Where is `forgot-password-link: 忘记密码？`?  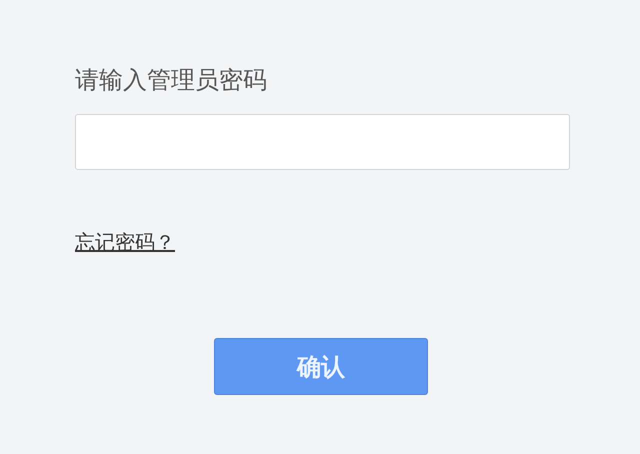
forgot-password-link: 忘记密码？ is located at coordinates (125, 242).